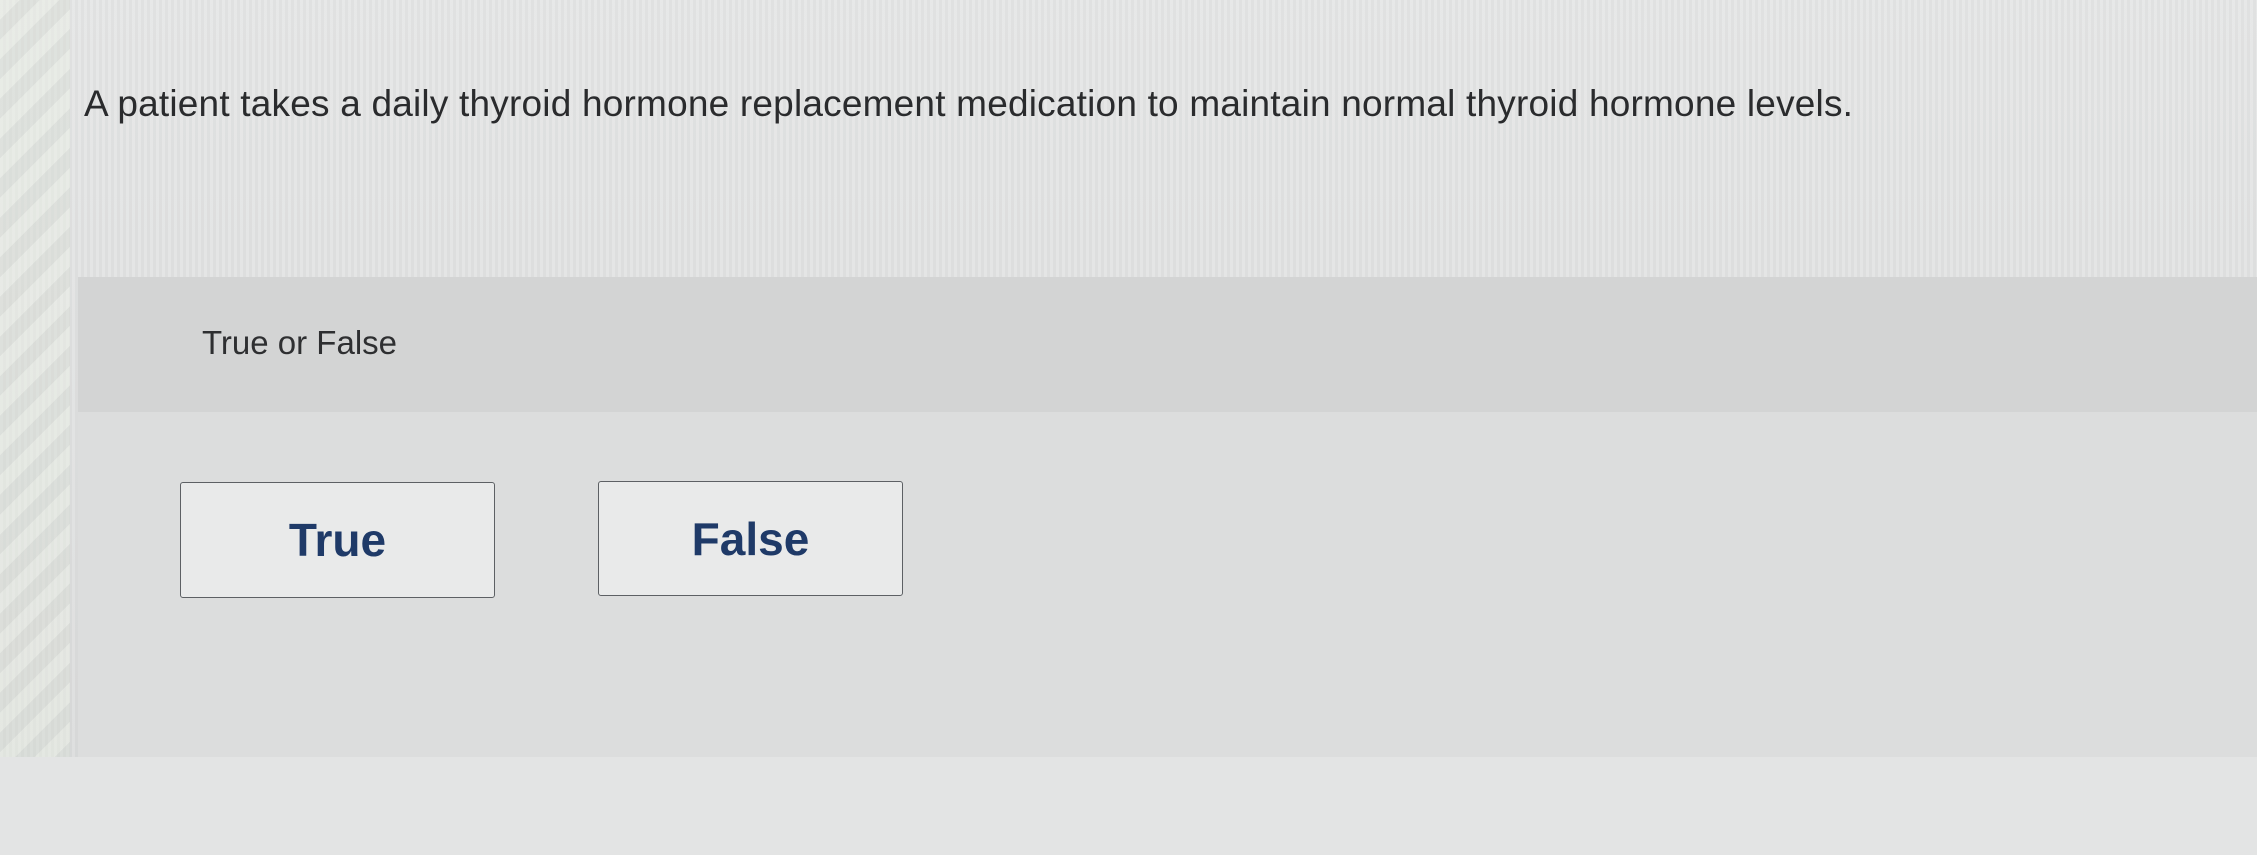  Describe the element at coordinates (300, 342) in the screenshot. I see `prompt-label: True or False` at that location.